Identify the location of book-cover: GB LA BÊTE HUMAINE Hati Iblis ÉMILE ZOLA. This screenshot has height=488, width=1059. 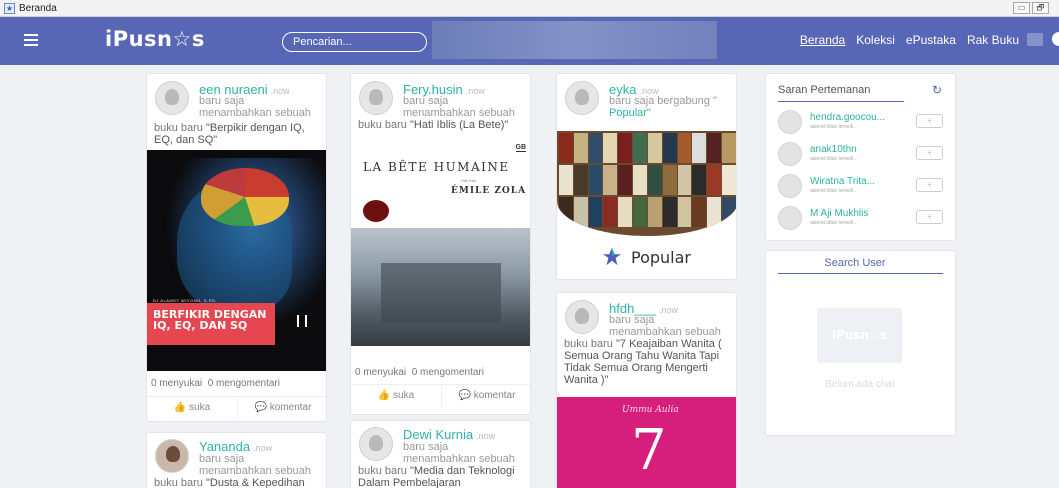
(440, 245).